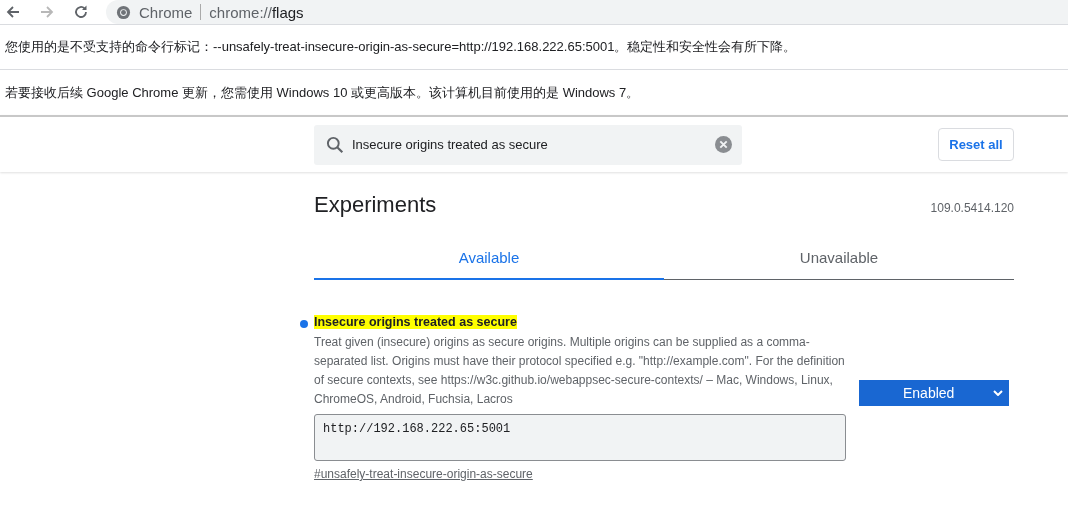 The height and width of the screenshot is (514, 1068). I want to click on origins-field: http://192.168.222.65:5001, so click(580, 437).